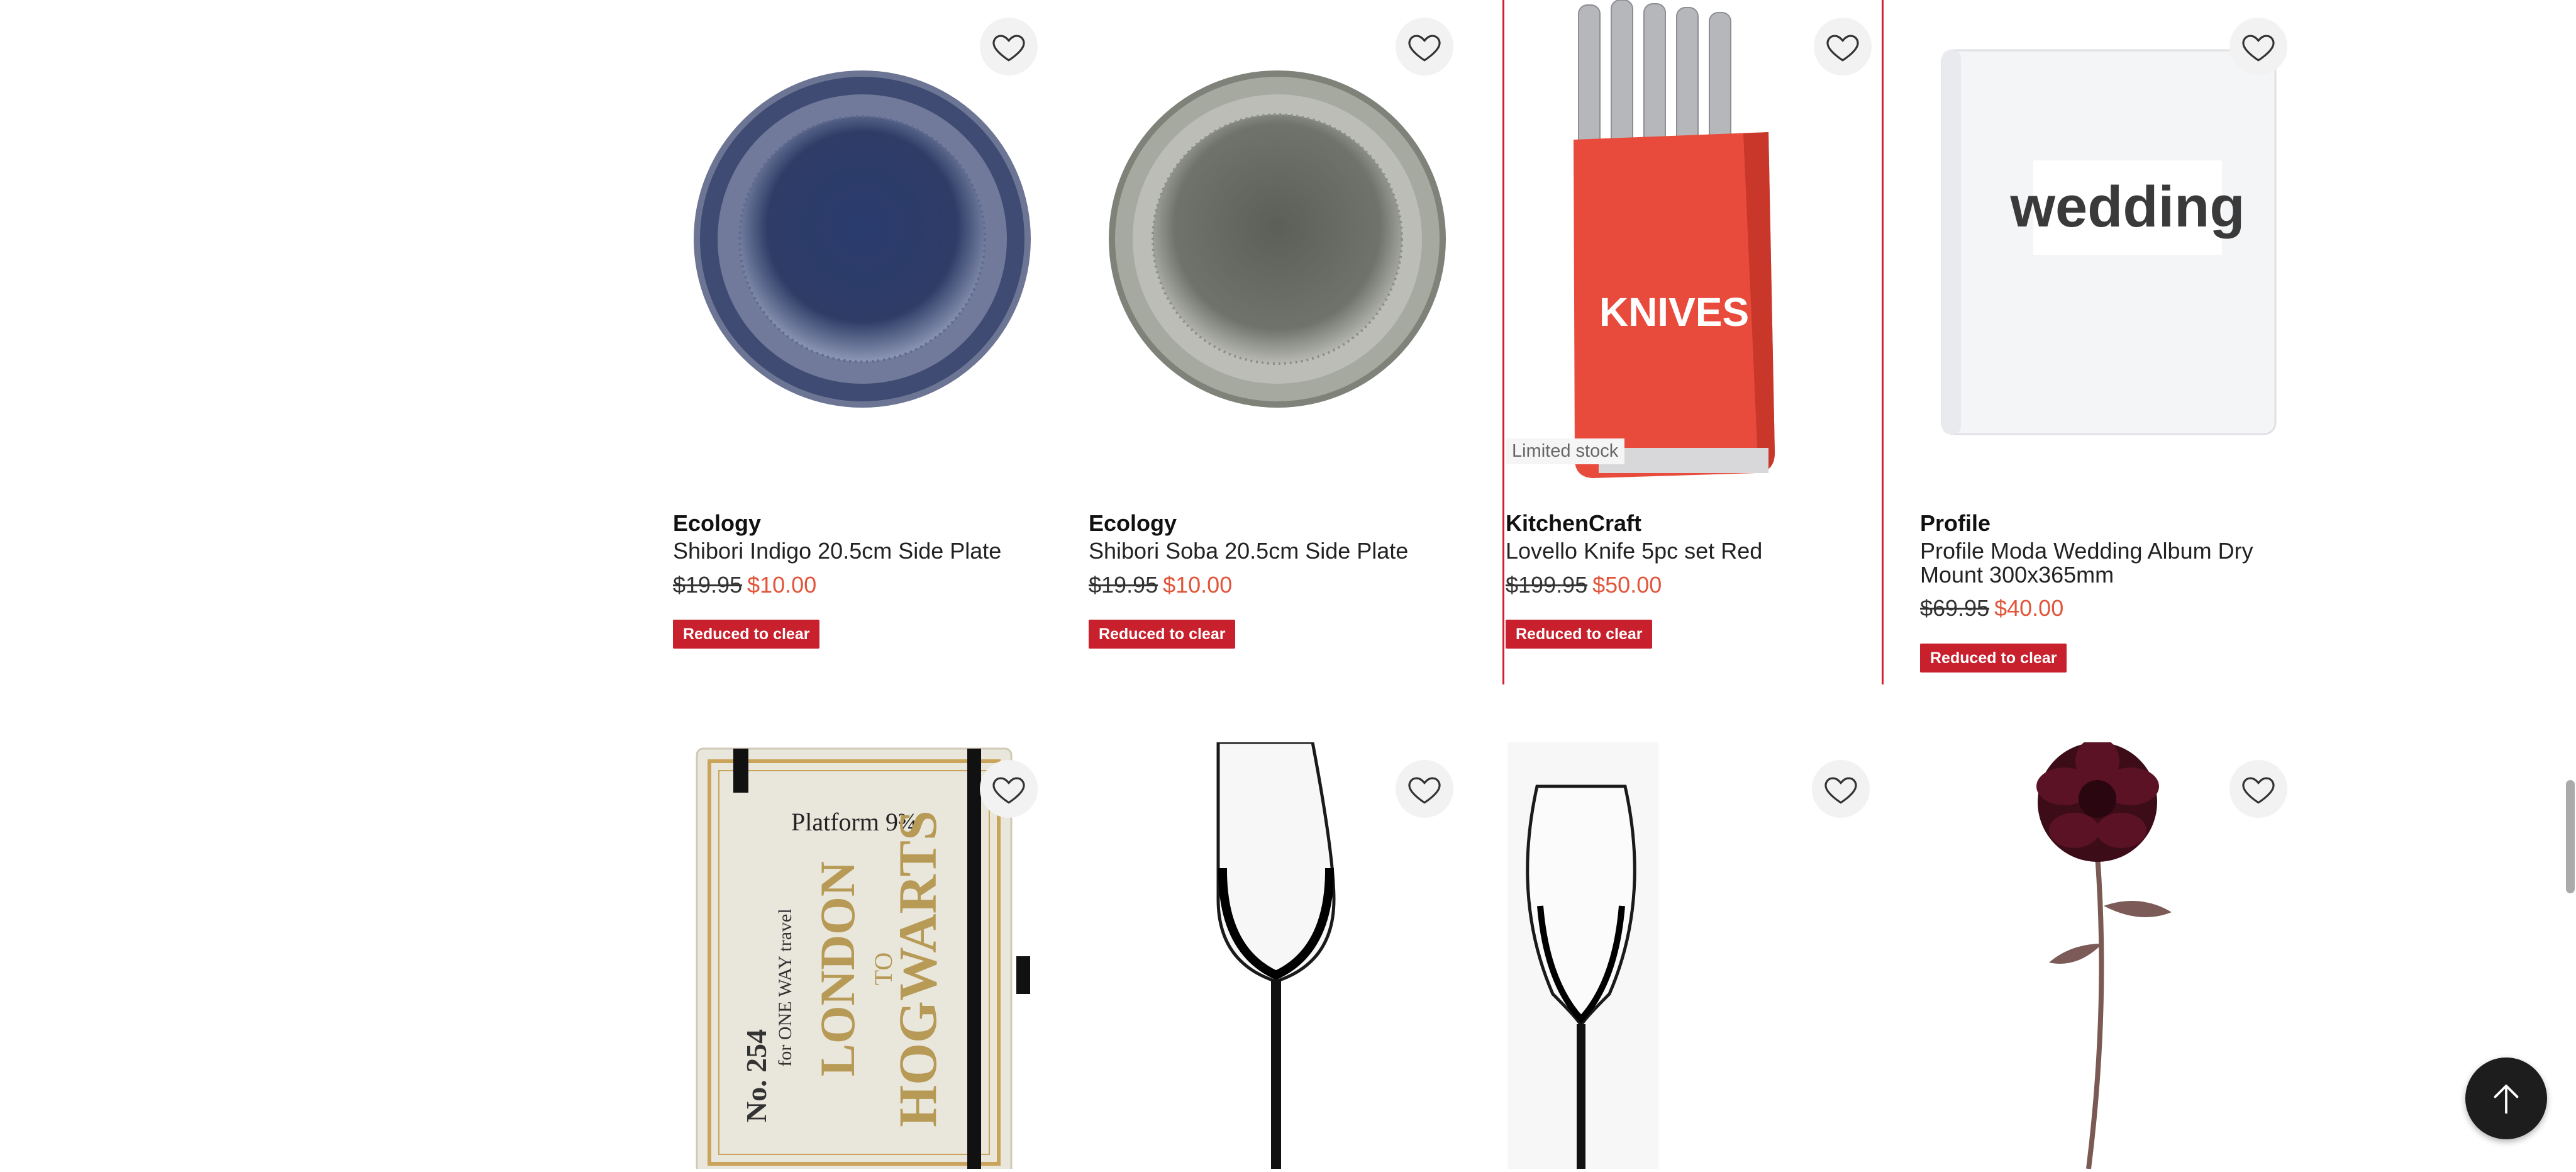 The image size is (2576, 1172). I want to click on product-image: wedding, so click(2108, 246).